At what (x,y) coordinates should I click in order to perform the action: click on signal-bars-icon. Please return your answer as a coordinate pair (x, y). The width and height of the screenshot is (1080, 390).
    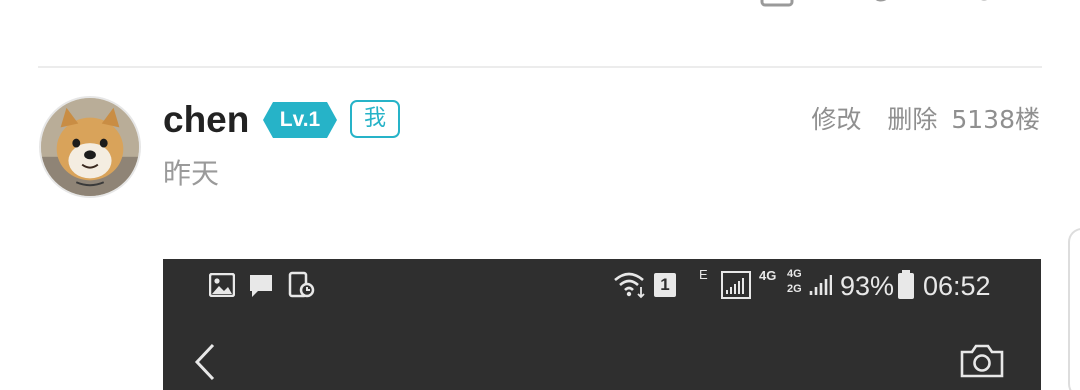
    Looking at the image, I should click on (820, 285).